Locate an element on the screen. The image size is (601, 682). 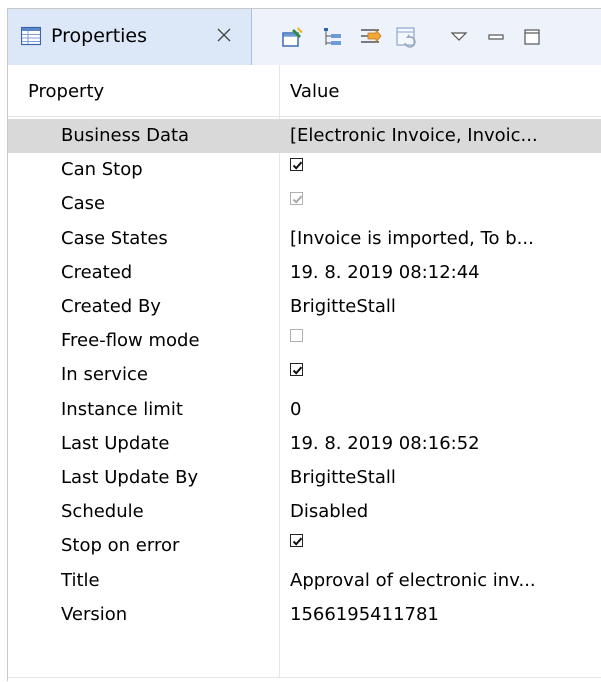
table-row: Last Update 19. 8. 2019 08:16:52 is located at coordinates (304, 444).